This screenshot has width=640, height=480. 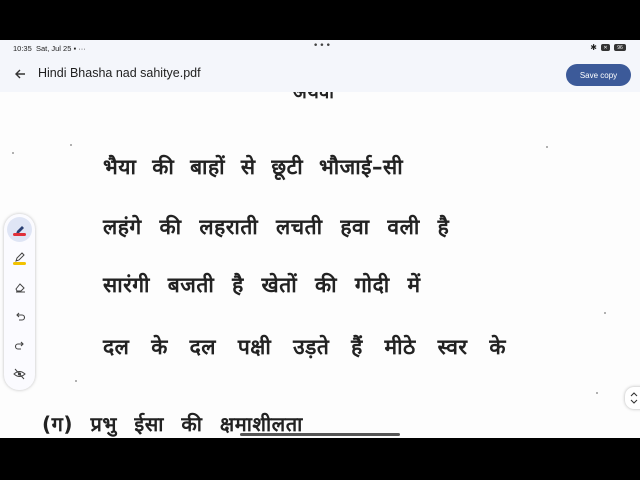 I want to click on status-icons: ✱ ✕ 96, so click(x=608, y=47).